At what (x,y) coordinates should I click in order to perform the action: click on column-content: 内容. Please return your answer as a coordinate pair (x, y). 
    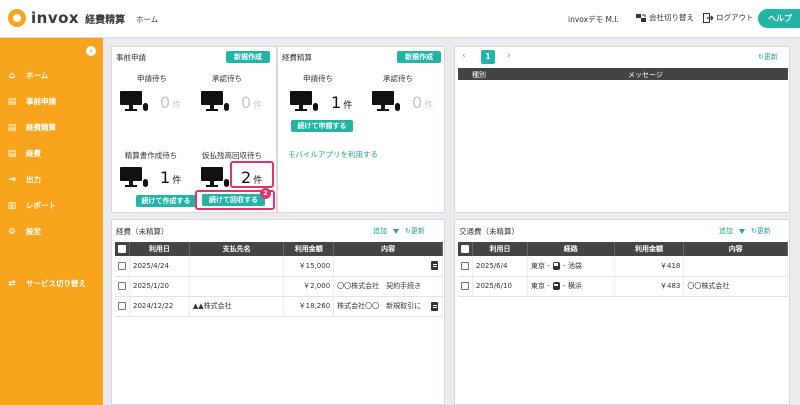
    Looking at the image, I should click on (388, 249).